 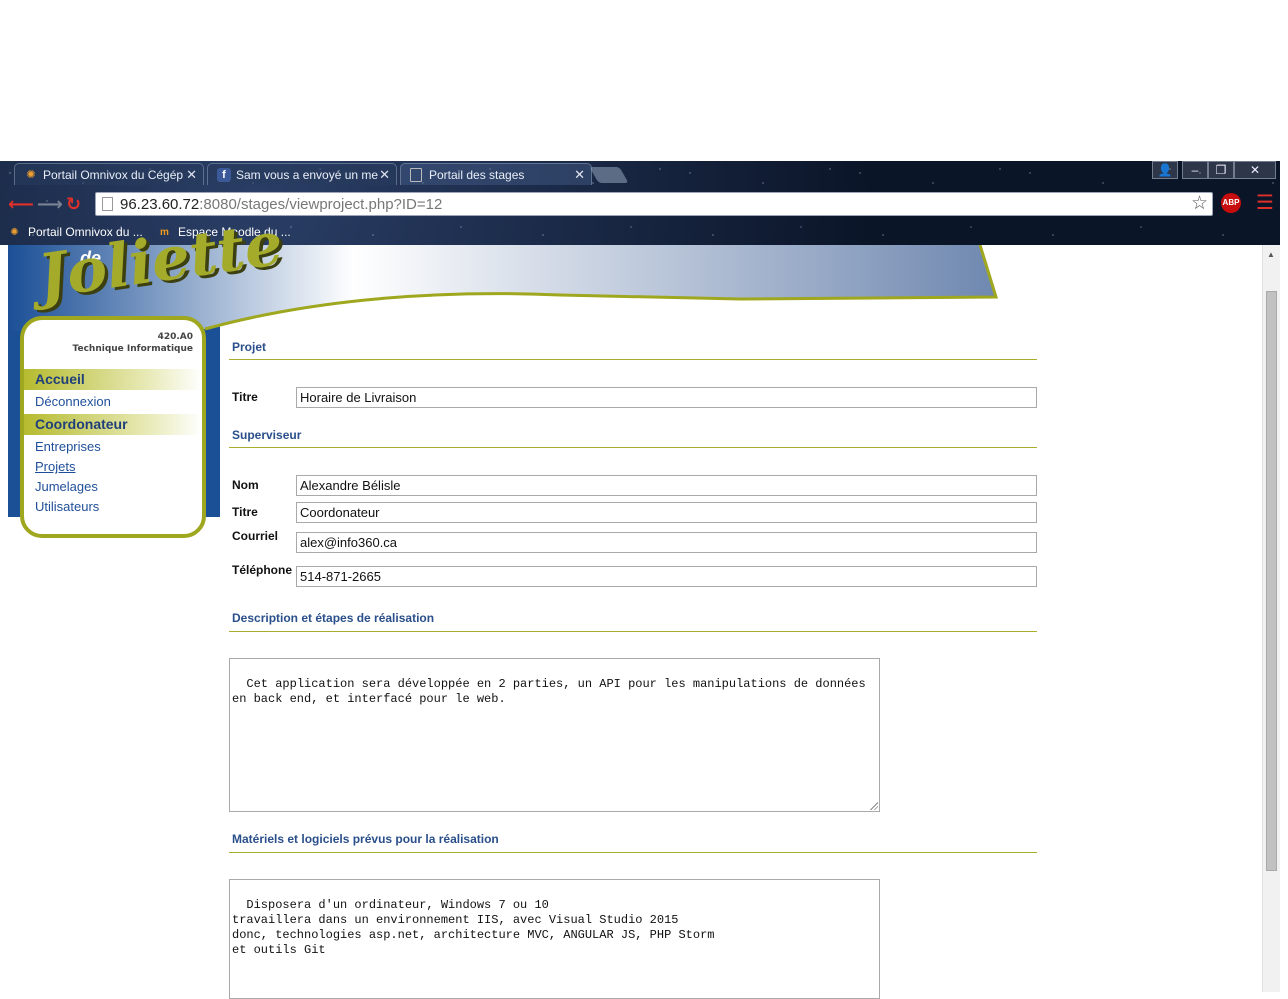 I want to click on reload-icon: ↻, so click(x=73, y=204).